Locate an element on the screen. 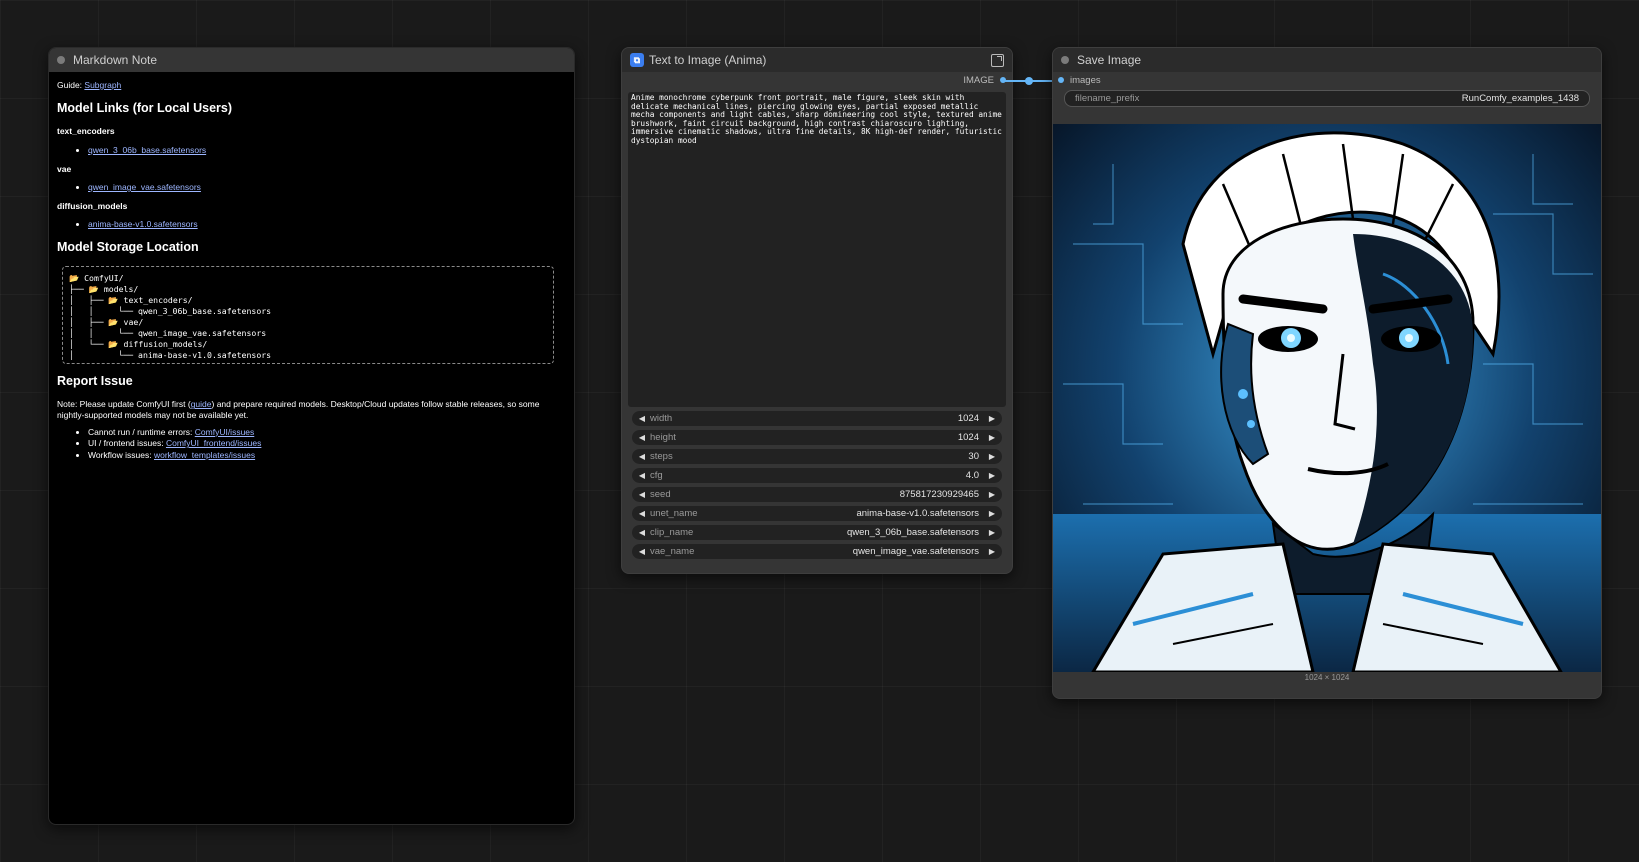  widget-label: width is located at coordinates (661, 418).